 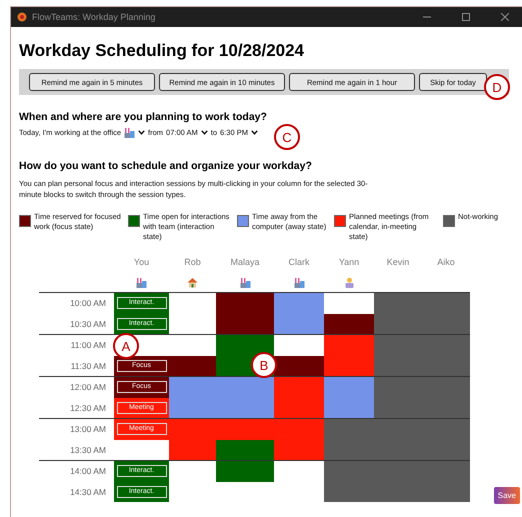 I want to click on person-name: Malaya, so click(x=245, y=262).